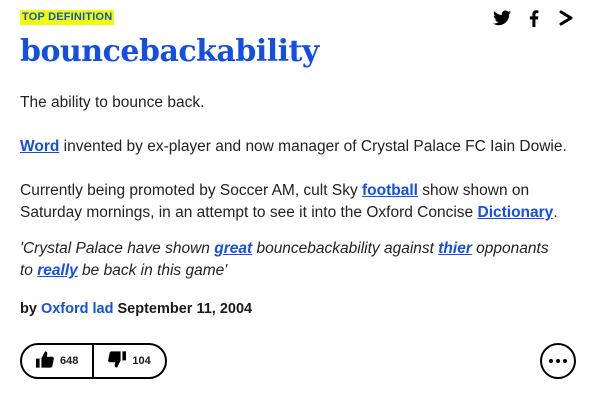  Describe the element at coordinates (169, 51) in the screenshot. I see `word-title: bouncebackability` at that location.